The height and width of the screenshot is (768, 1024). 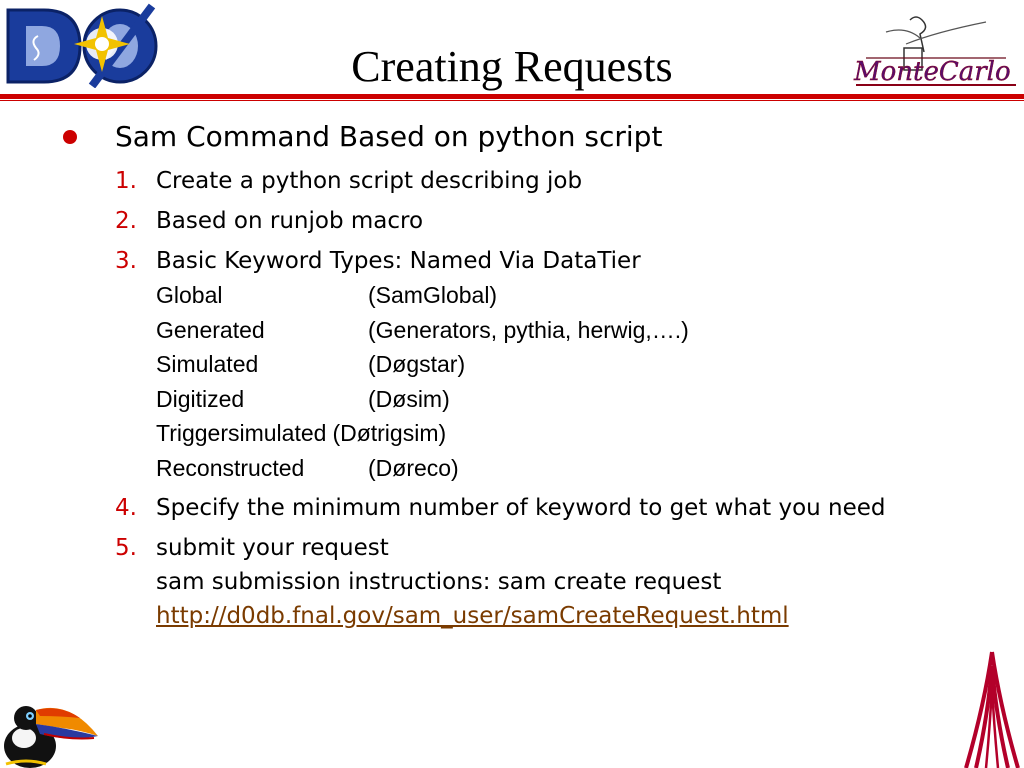 What do you see at coordinates (433, 295) in the screenshot?
I see `keyword-value: (SamGlobal)` at bounding box center [433, 295].